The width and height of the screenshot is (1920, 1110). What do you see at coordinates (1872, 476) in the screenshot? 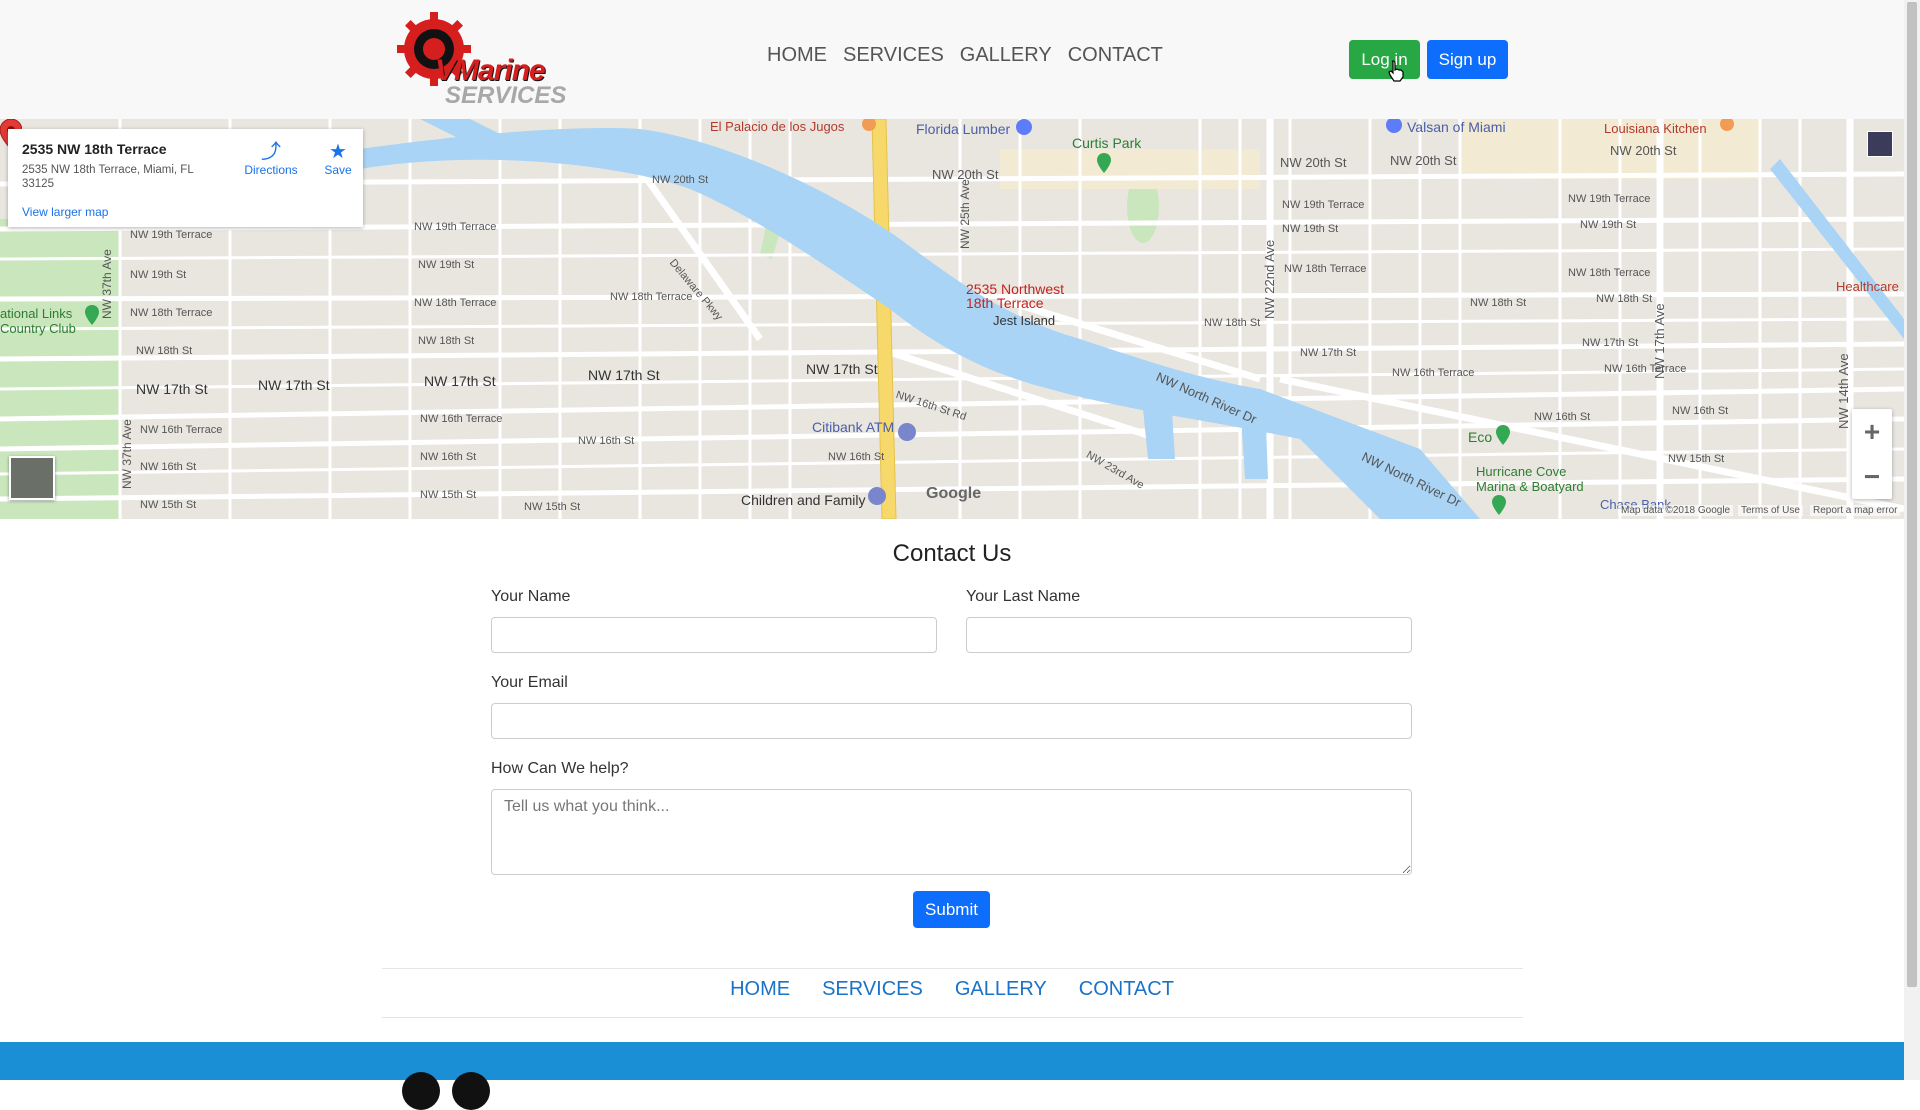
I see `zoom-out-button: −` at bounding box center [1872, 476].